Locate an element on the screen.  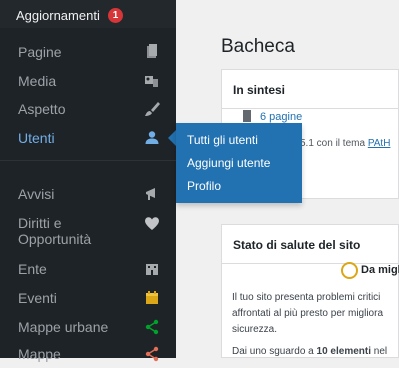
sidebar-separator is located at coordinates (88, 160).